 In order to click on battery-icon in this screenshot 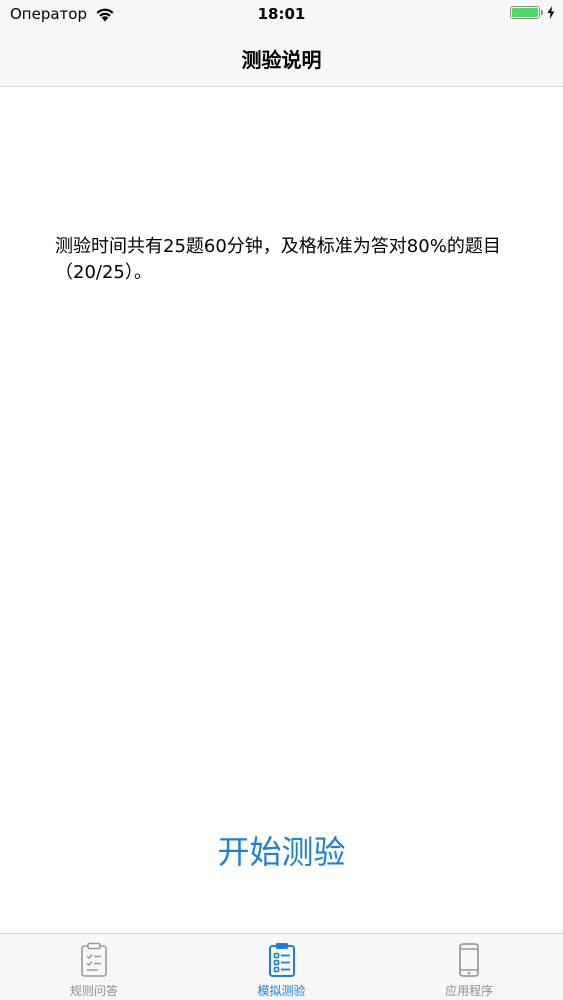, I will do `click(525, 12)`.